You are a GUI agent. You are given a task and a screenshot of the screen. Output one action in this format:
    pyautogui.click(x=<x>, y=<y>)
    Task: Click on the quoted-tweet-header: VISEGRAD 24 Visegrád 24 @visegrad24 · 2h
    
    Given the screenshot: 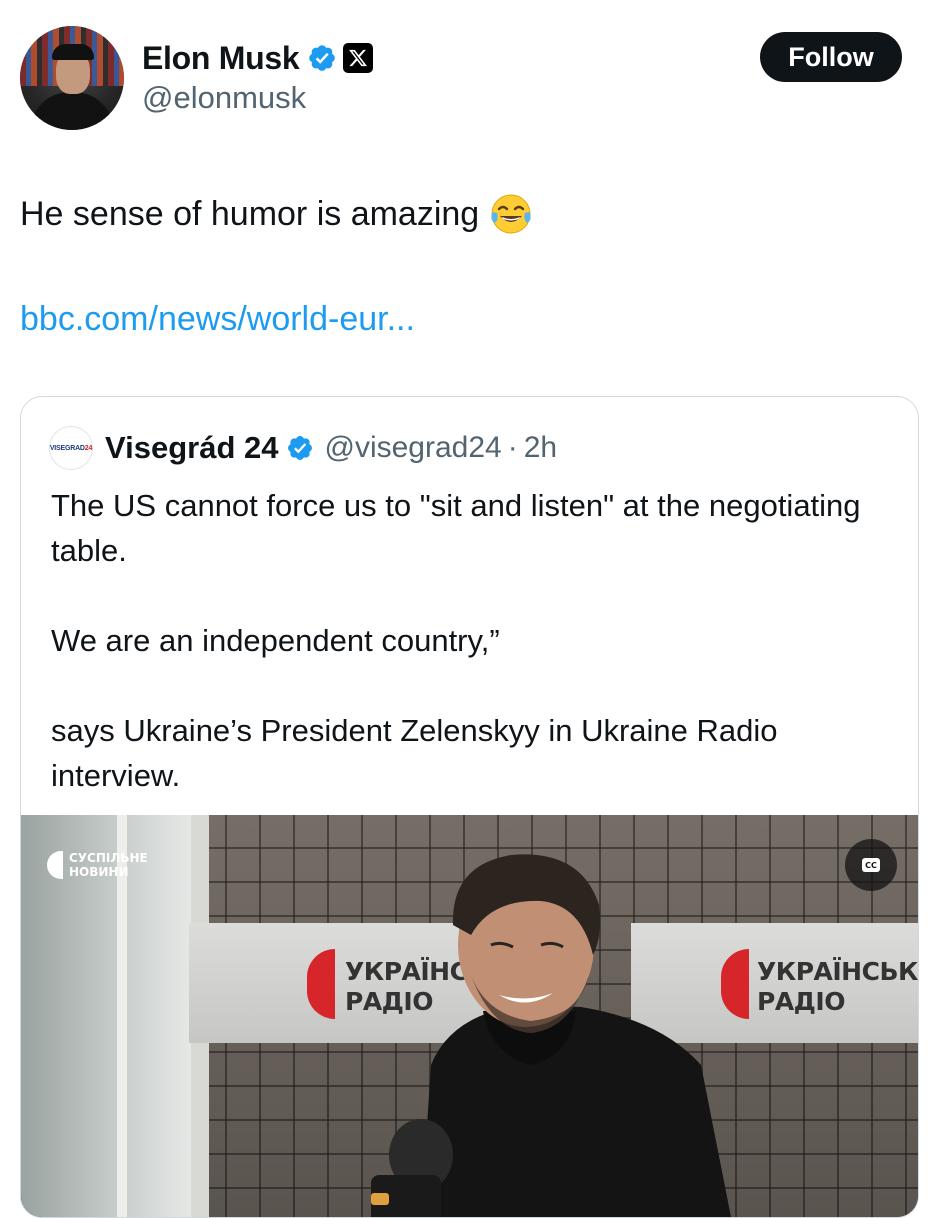 What is the action you would take?
    pyautogui.click(x=303, y=448)
    